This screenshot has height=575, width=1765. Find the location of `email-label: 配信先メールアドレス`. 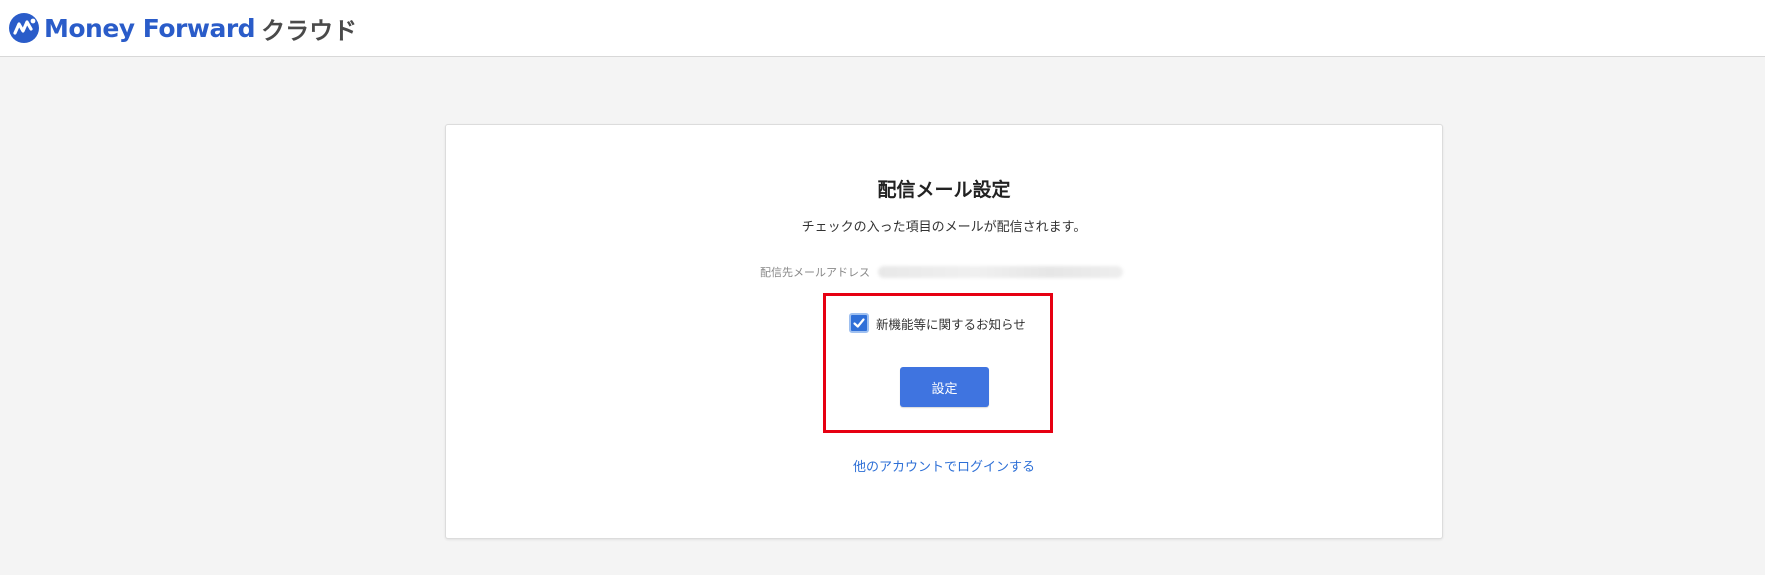

email-label: 配信先メールアドレス is located at coordinates (815, 272).